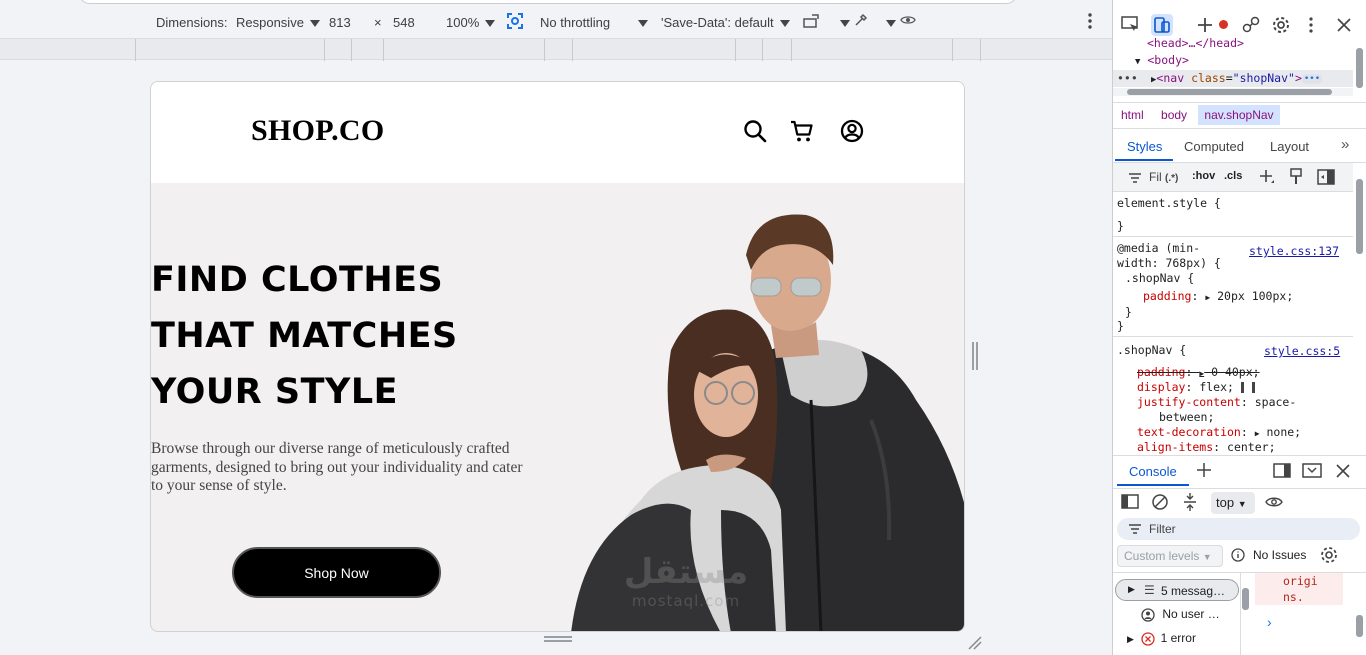 Image resolution: width=1366 pixels, height=655 pixels. Describe the element at coordinates (1196, 387) in the screenshot. I see `base-rule-declaration: display: flex;` at that location.